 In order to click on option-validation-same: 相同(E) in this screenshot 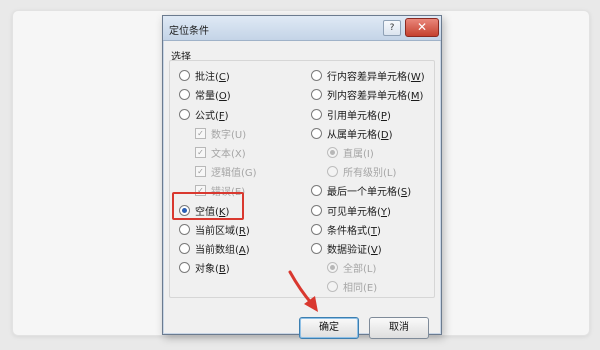, I will do `click(352, 286)`.